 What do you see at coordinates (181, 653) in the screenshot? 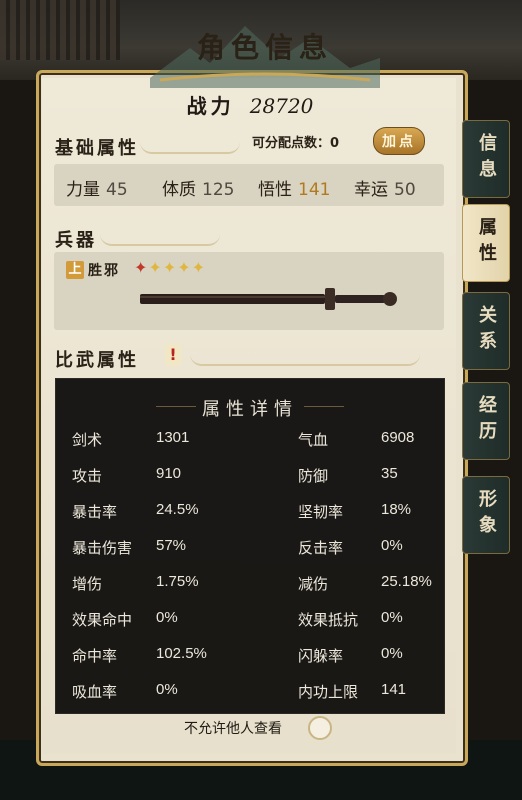
I see `detail-value: 102.5%` at bounding box center [181, 653].